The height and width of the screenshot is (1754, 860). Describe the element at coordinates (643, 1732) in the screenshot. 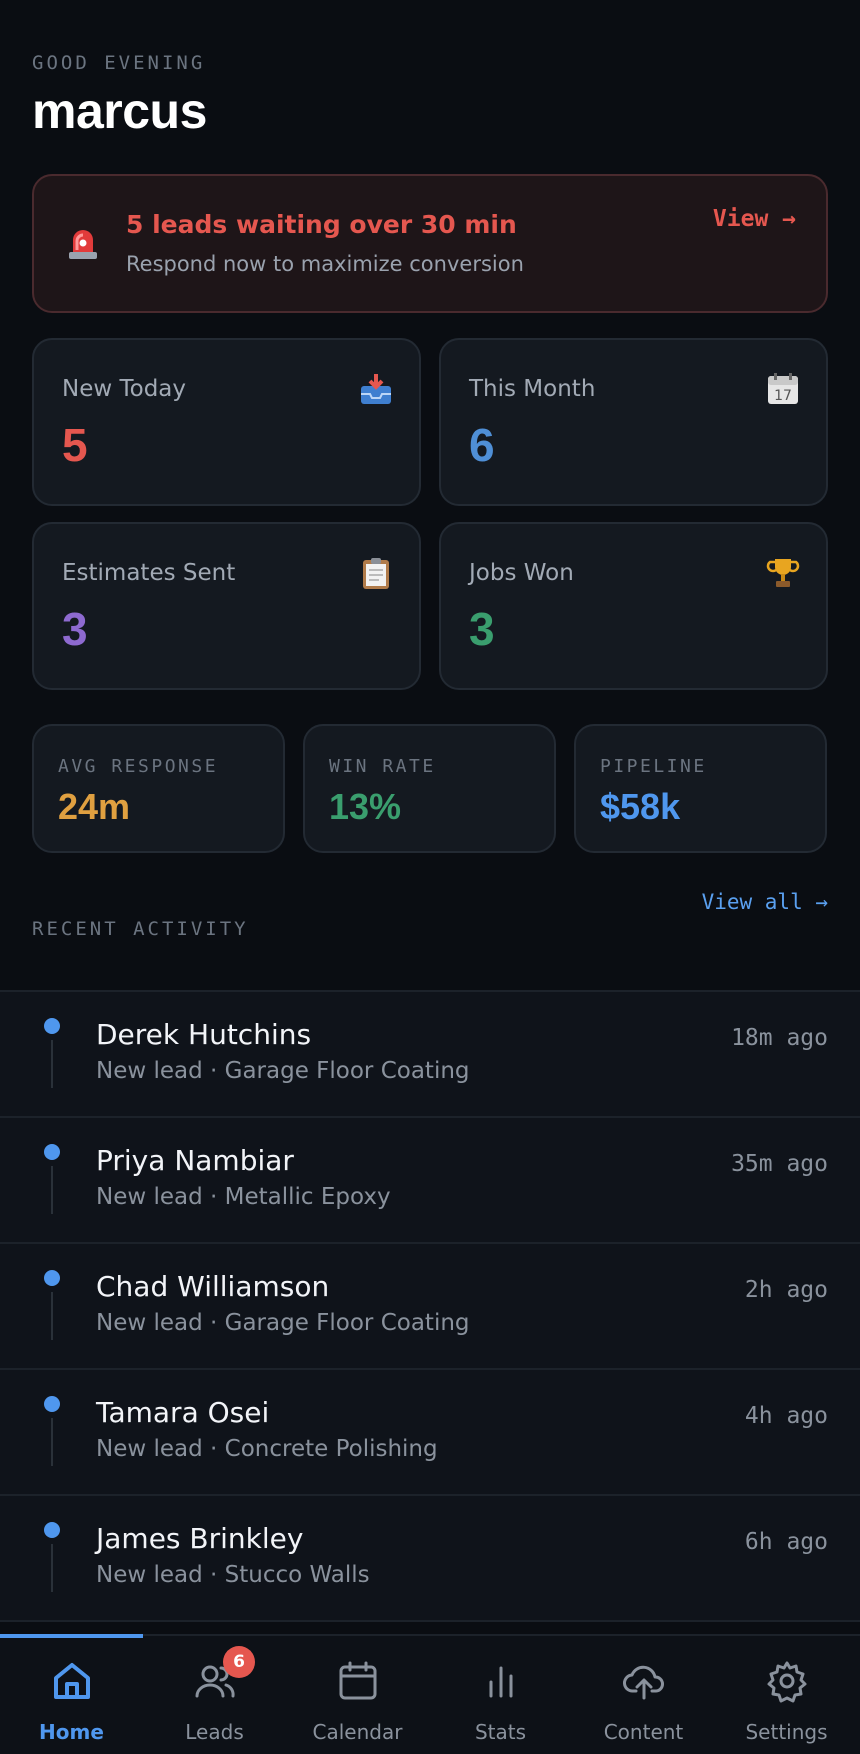

I see `nav-label: Content` at that location.